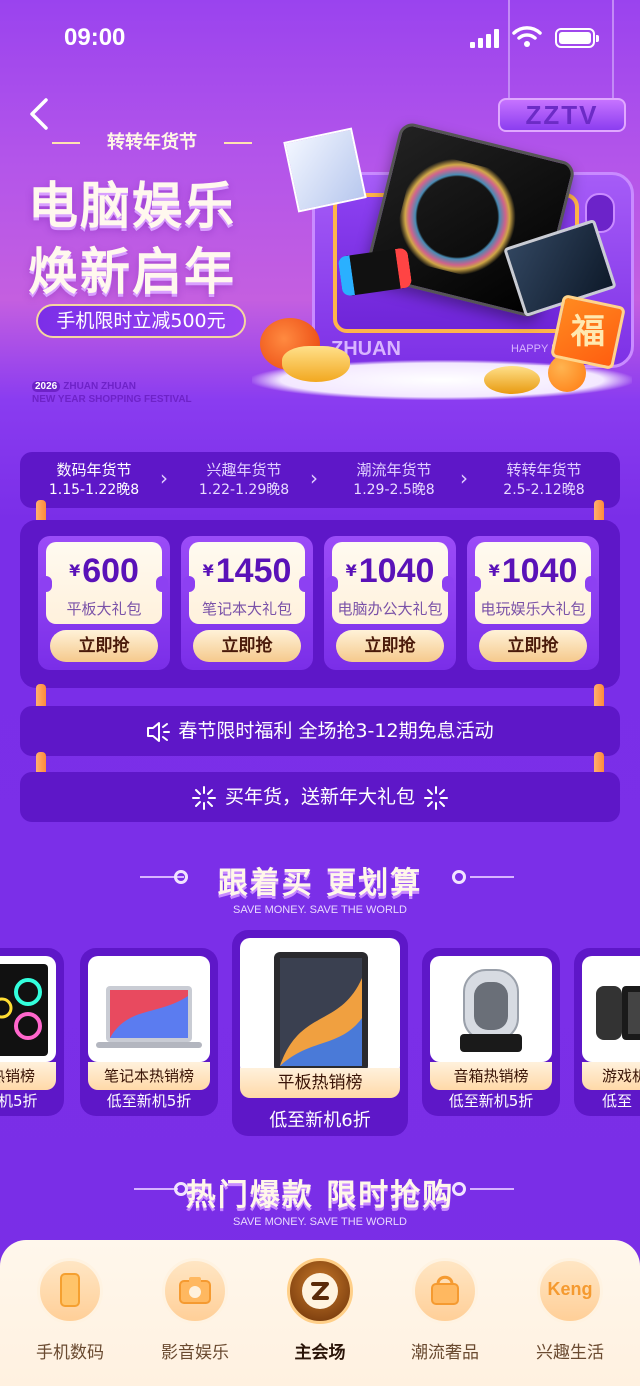  Describe the element at coordinates (40, 114) in the screenshot. I see `back-arrow-icon` at that location.